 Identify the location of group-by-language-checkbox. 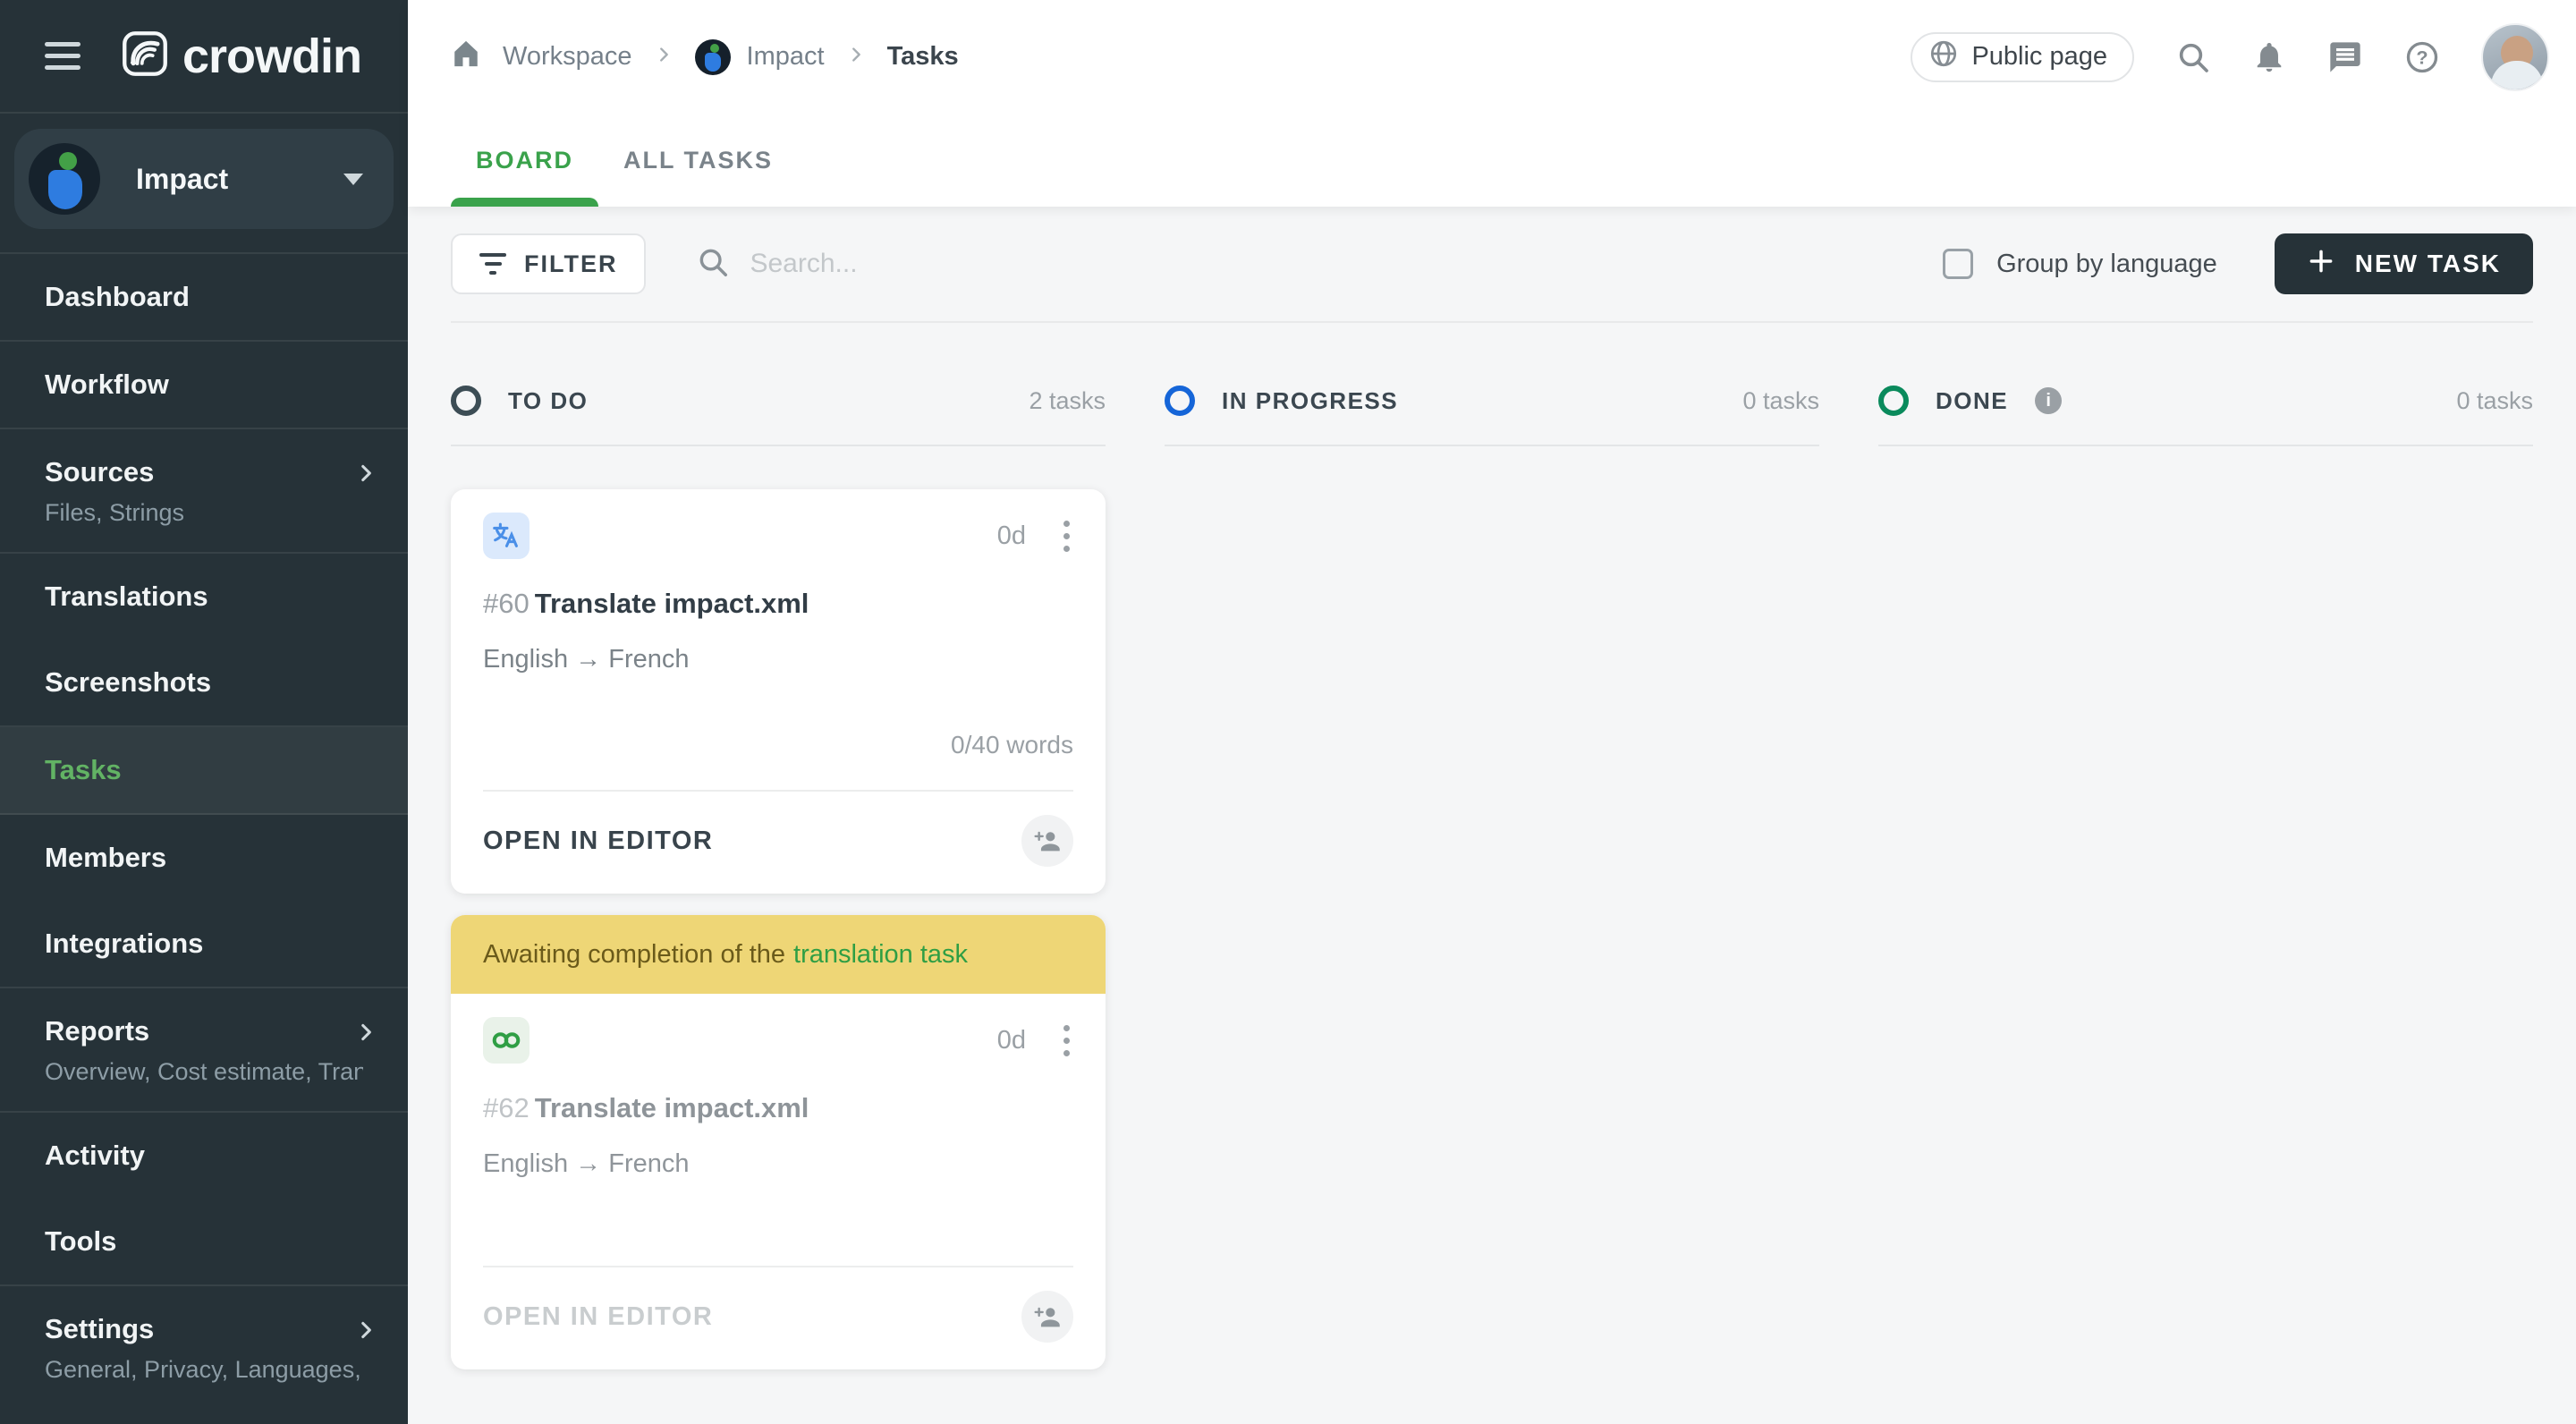
(1958, 264).